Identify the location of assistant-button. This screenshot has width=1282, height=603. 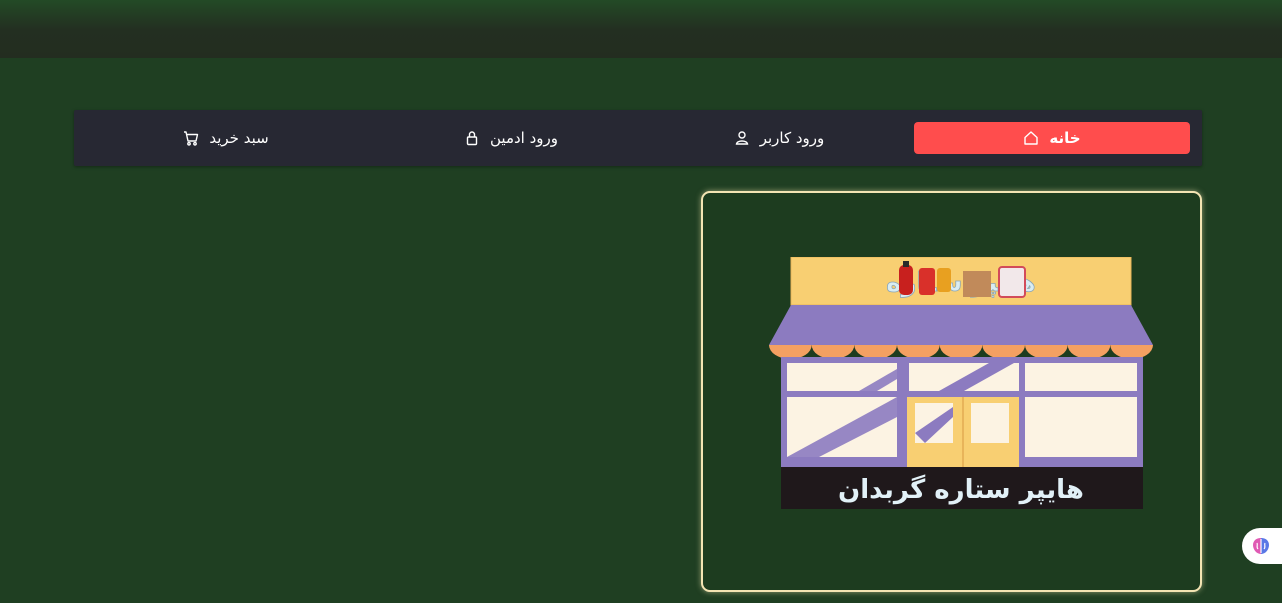
(1262, 546).